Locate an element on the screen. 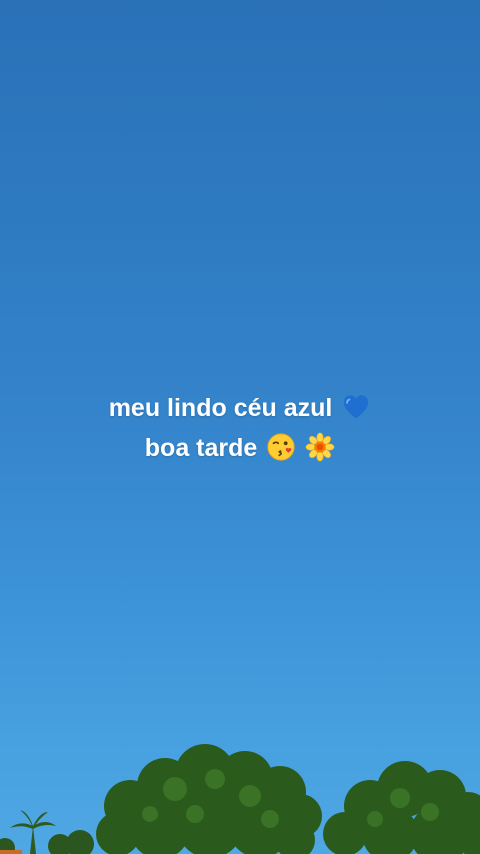  kissing-face-icon is located at coordinates (281, 447).